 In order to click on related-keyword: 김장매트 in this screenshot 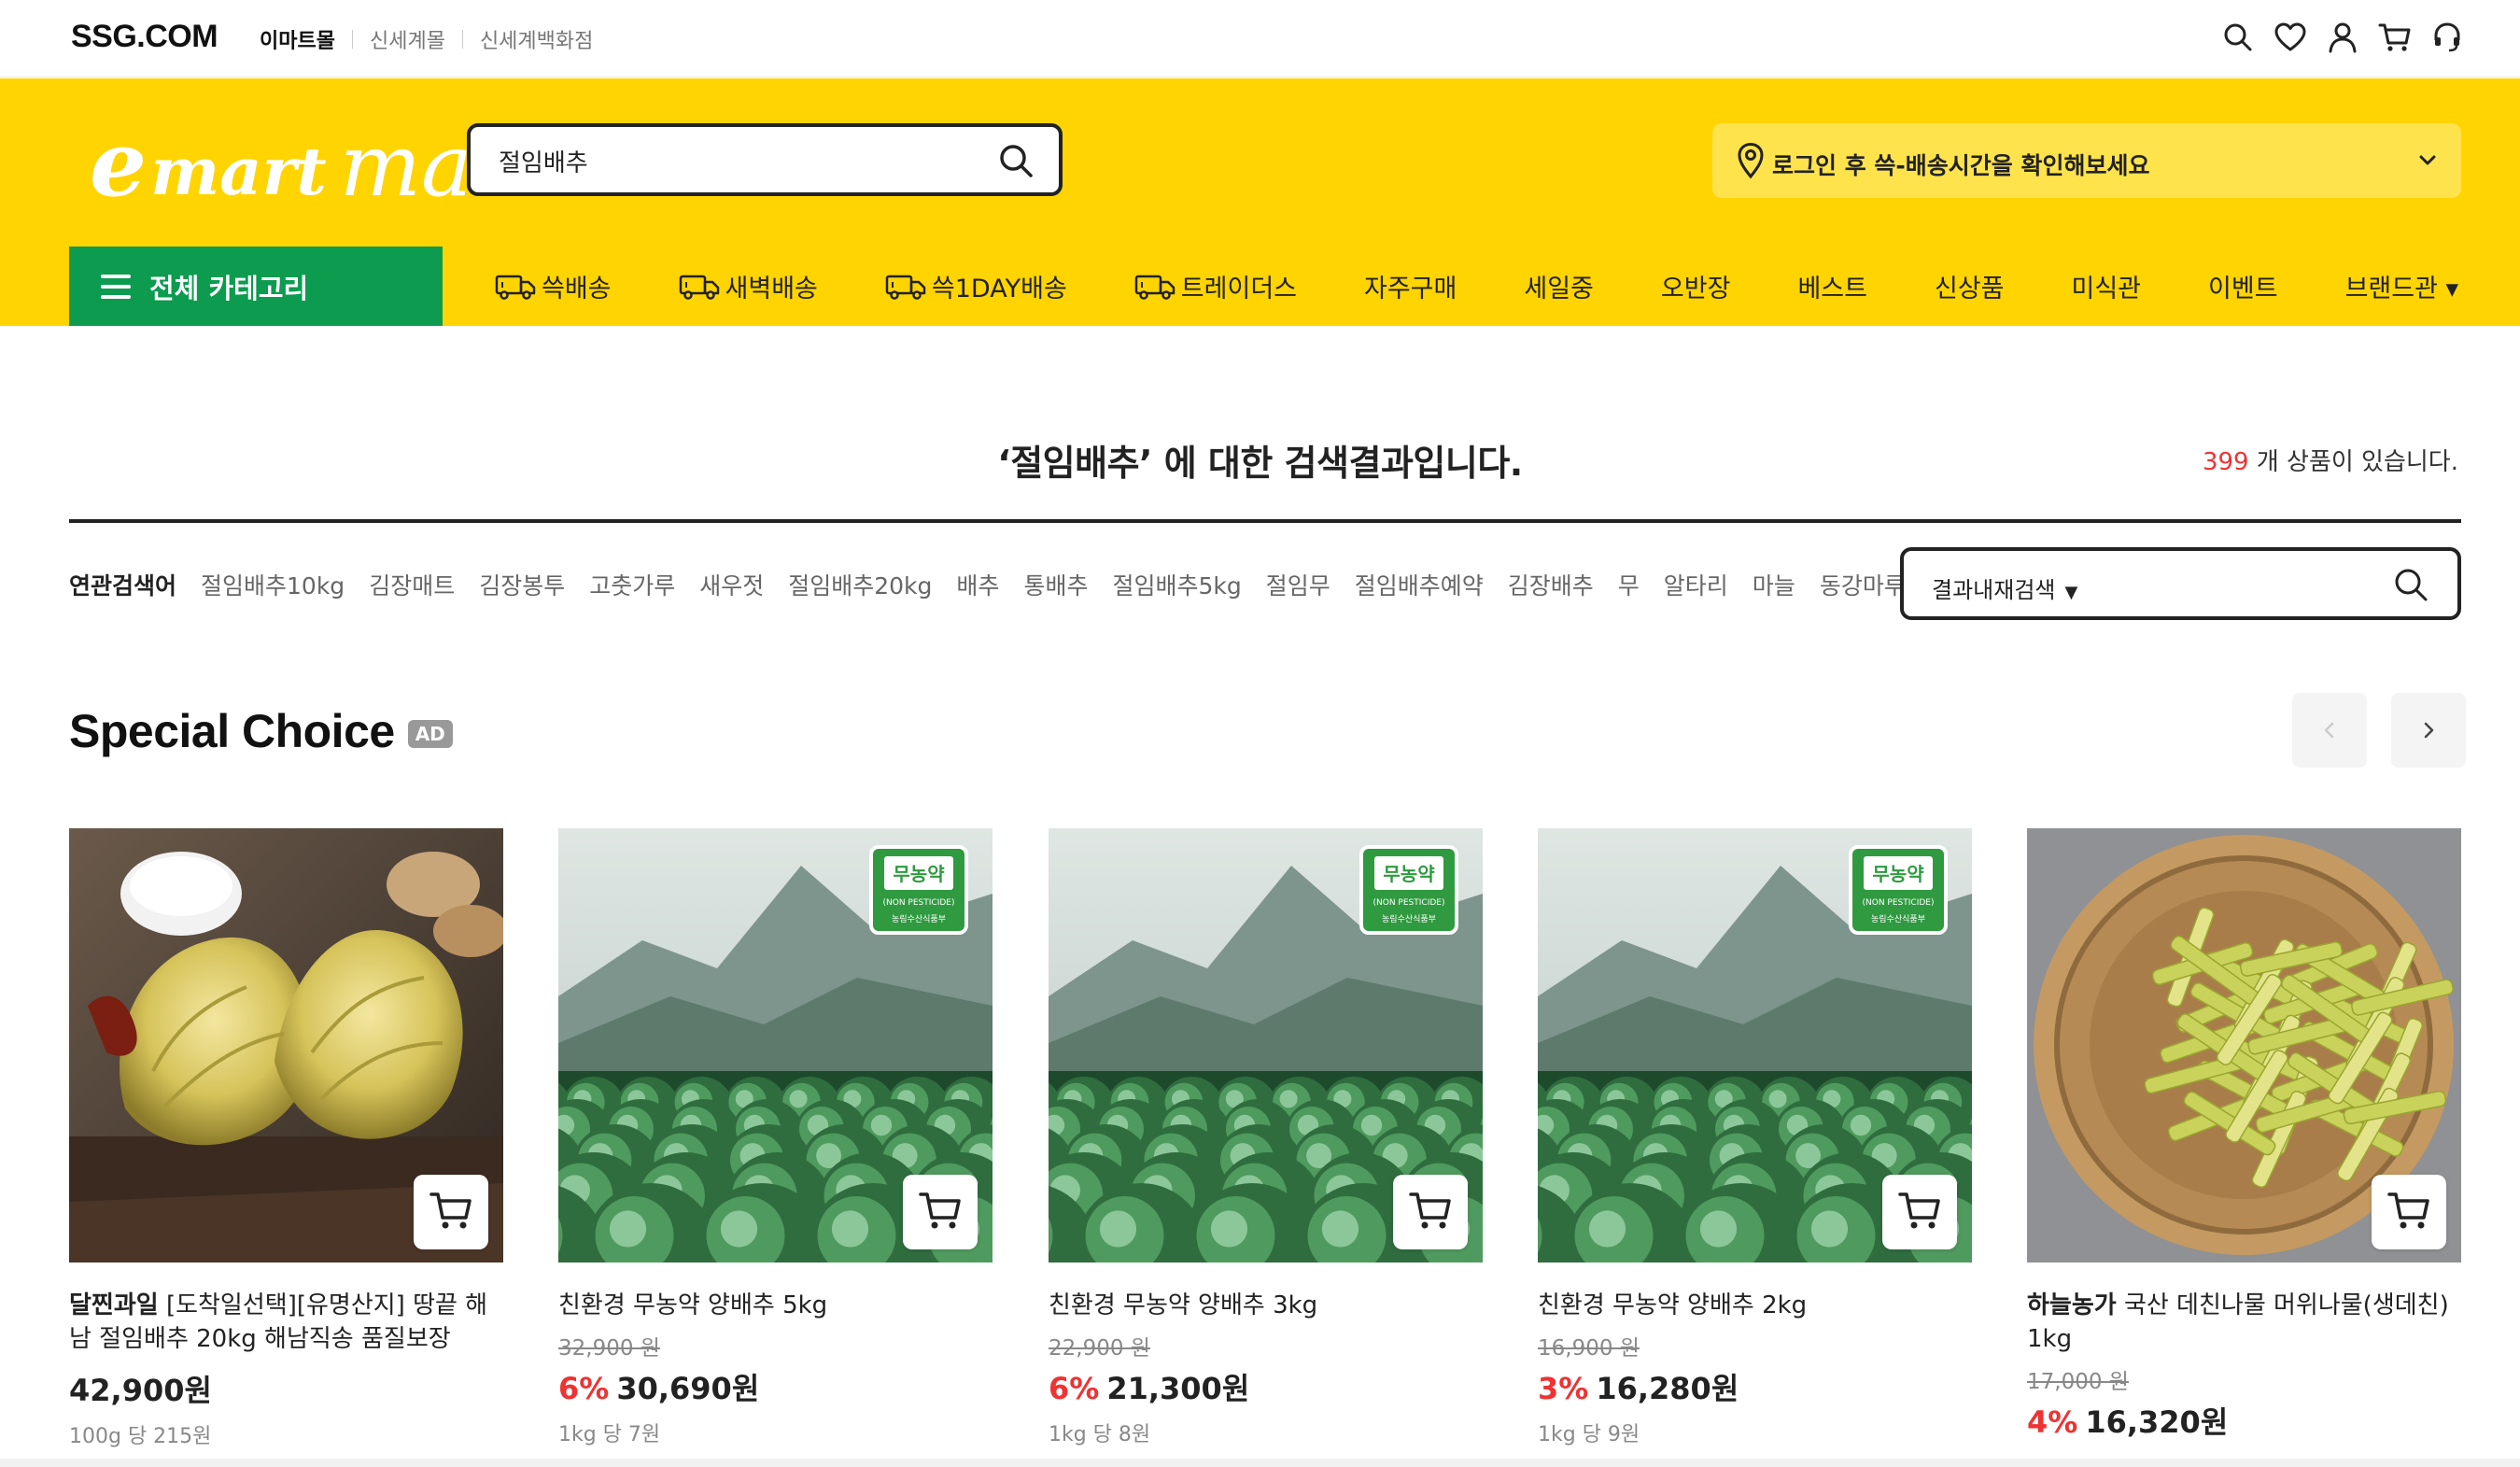, I will do `click(412, 584)`.